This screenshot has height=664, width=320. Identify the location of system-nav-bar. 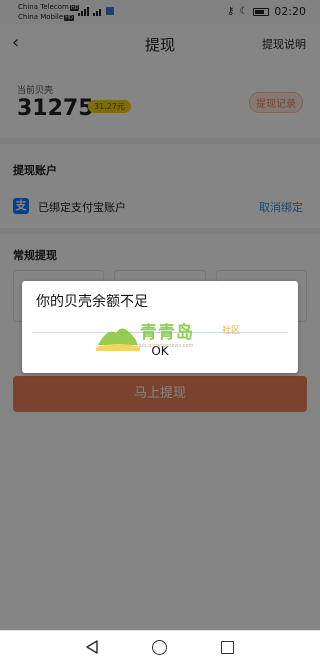
(160, 647).